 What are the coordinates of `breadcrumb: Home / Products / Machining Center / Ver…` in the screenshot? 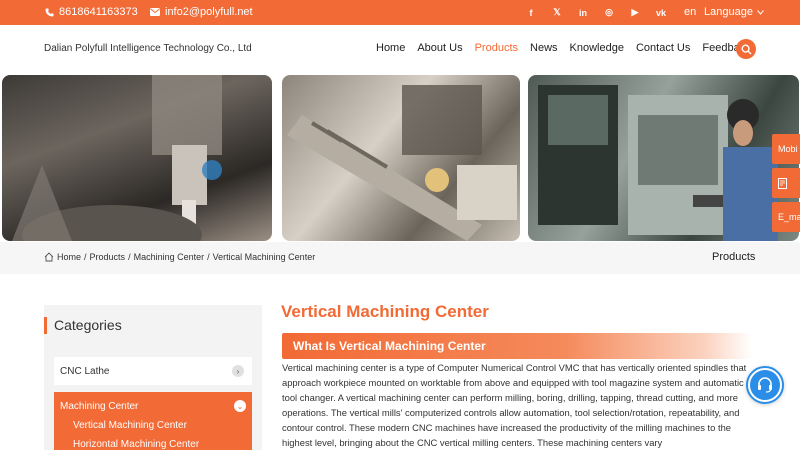 It's located at (179, 257).